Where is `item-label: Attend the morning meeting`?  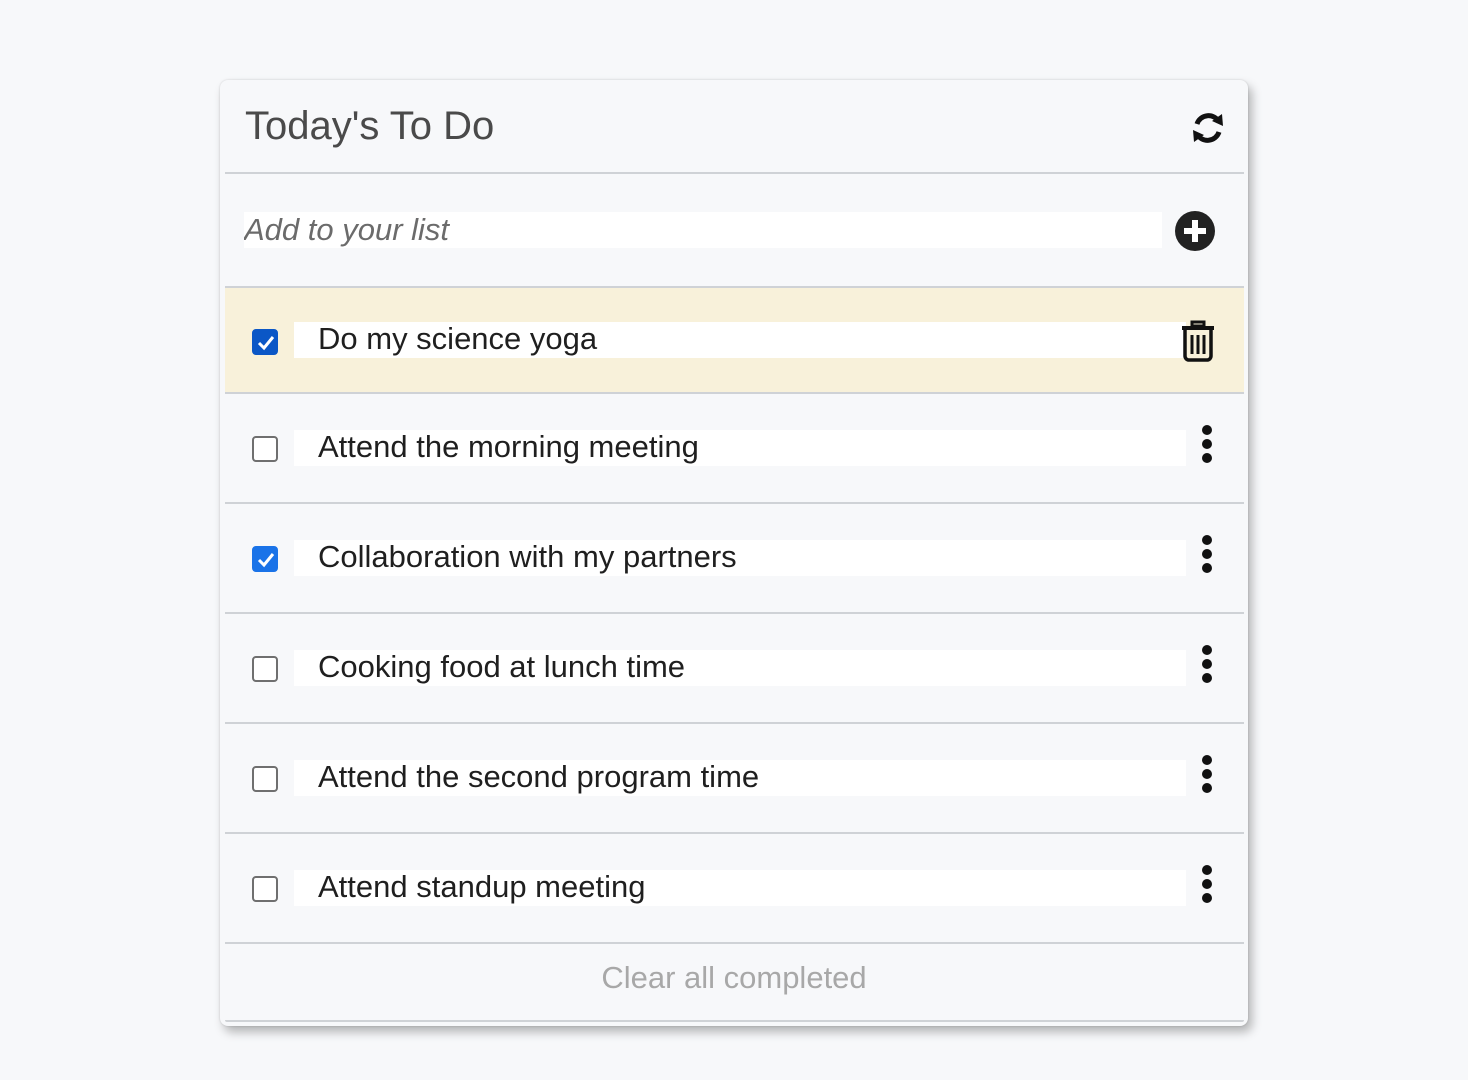 item-label: Attend the morning meeting is located at coordinates (740, 448).